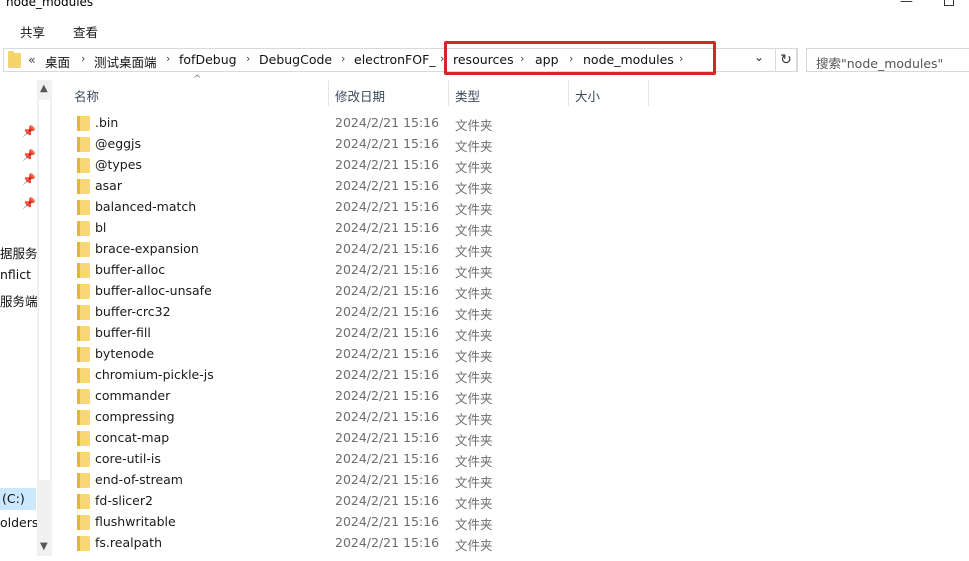 The width and height of the screenshot is (969, 561). Describe the element at coordinates (86, 95) in the screenshot. I see `column-header-name: 名称` at that location.